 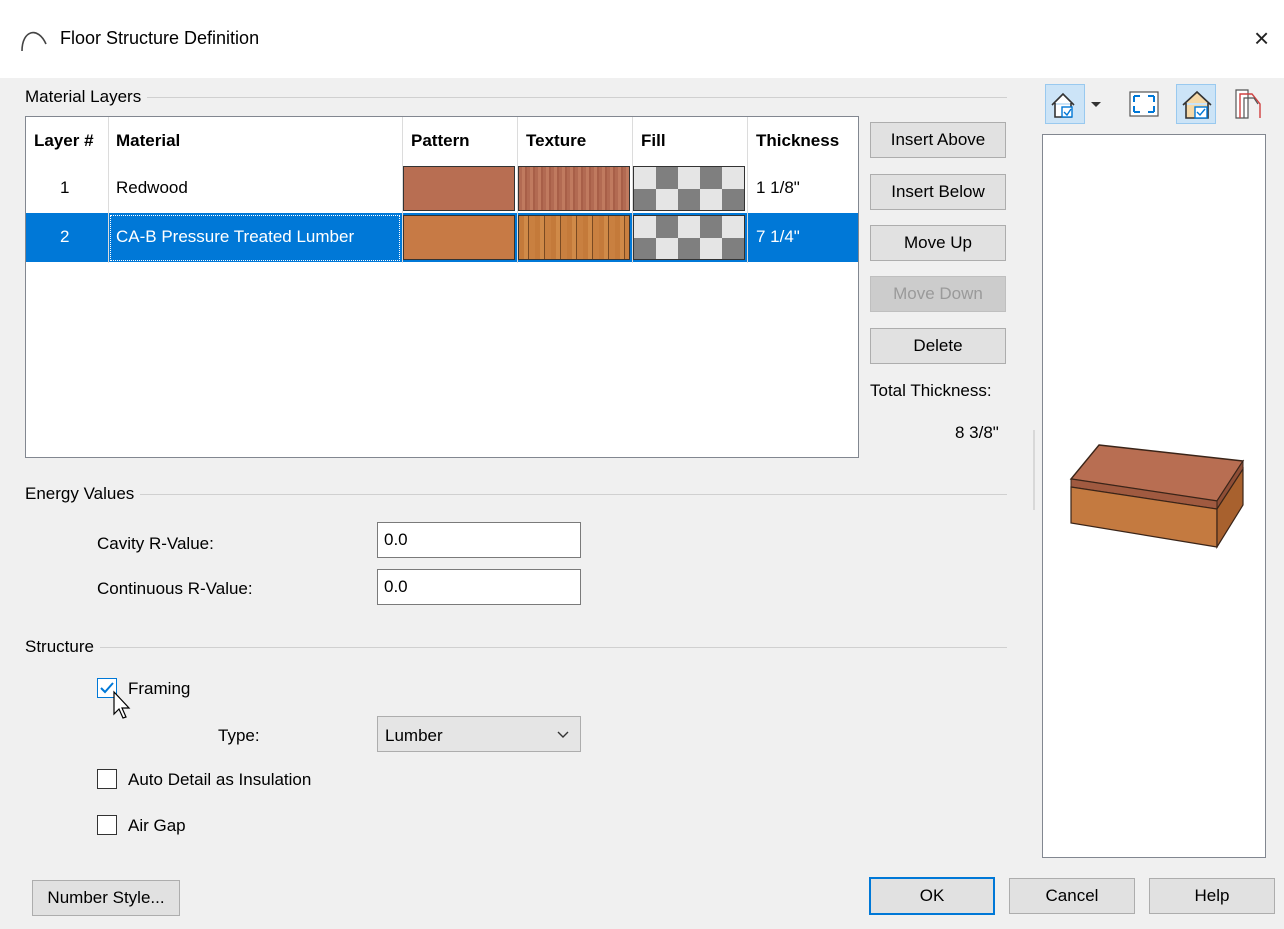 I want to click on show-materials-icon, so click(x=1197, y=104).